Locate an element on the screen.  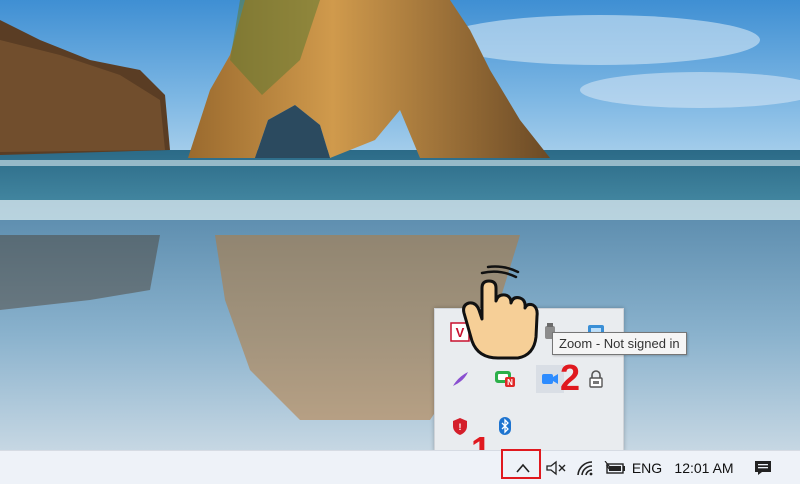
wifi-button is located at coordinates (586, 467).